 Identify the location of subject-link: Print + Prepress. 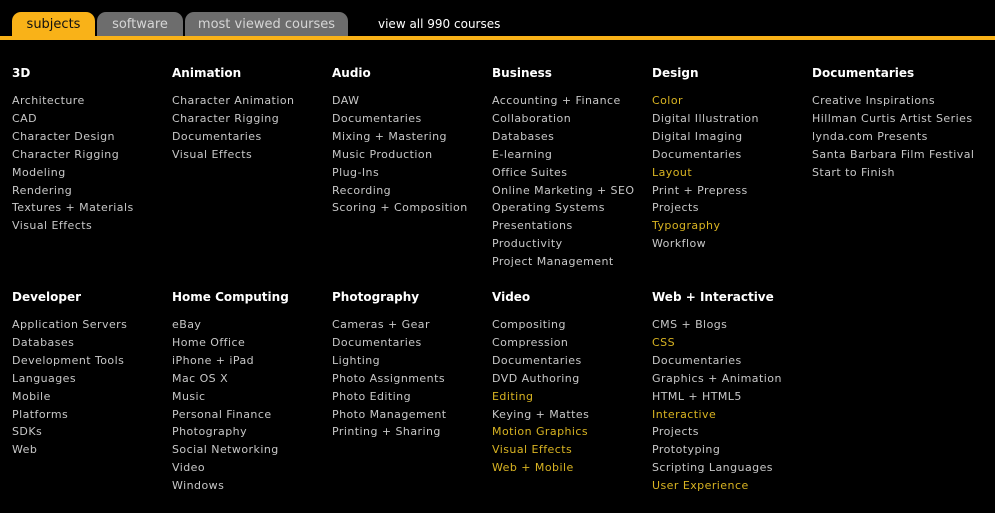
(732, 191).